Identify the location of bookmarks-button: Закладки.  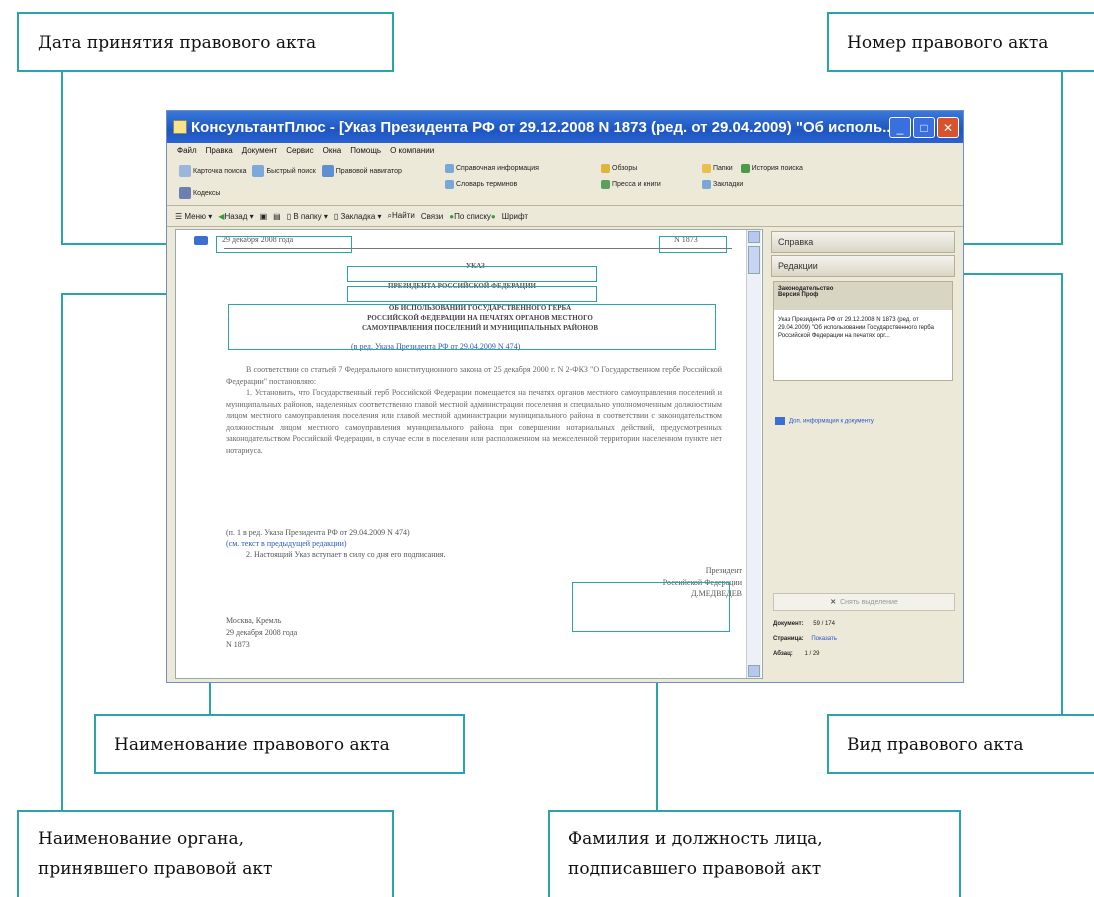
(752, 184).